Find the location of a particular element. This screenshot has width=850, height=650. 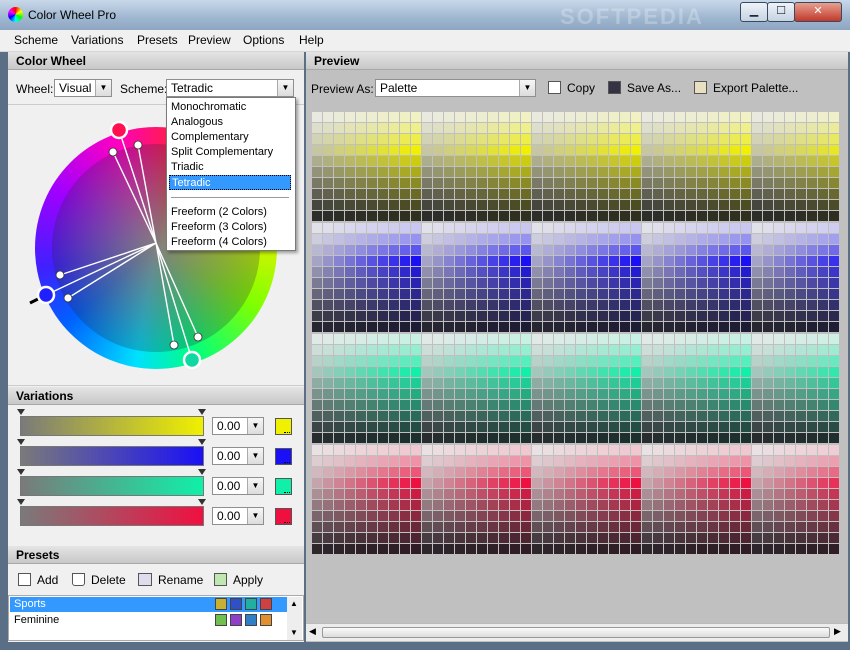

scheme-option: Split Complementary is located at coordinates (230, 152).